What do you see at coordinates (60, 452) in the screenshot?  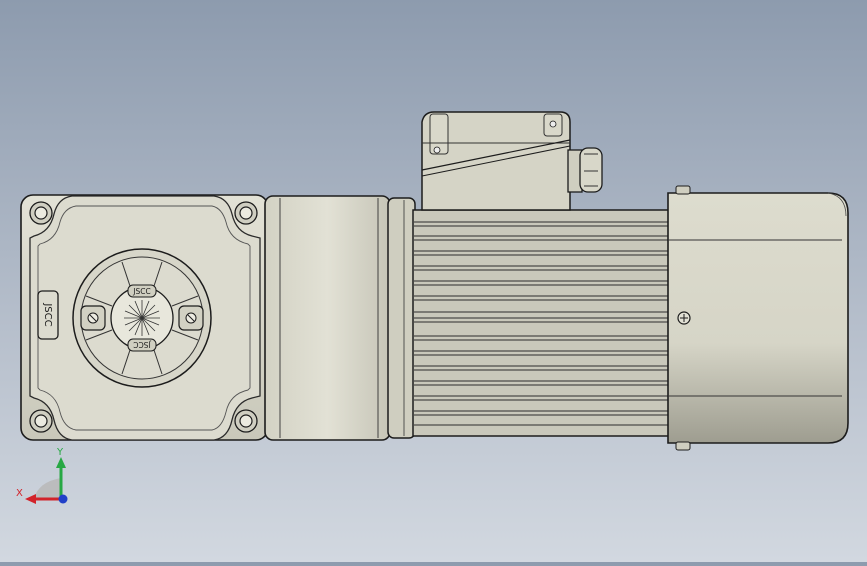 I see `triad-y-label: Y` at bounding box center [60, 452].